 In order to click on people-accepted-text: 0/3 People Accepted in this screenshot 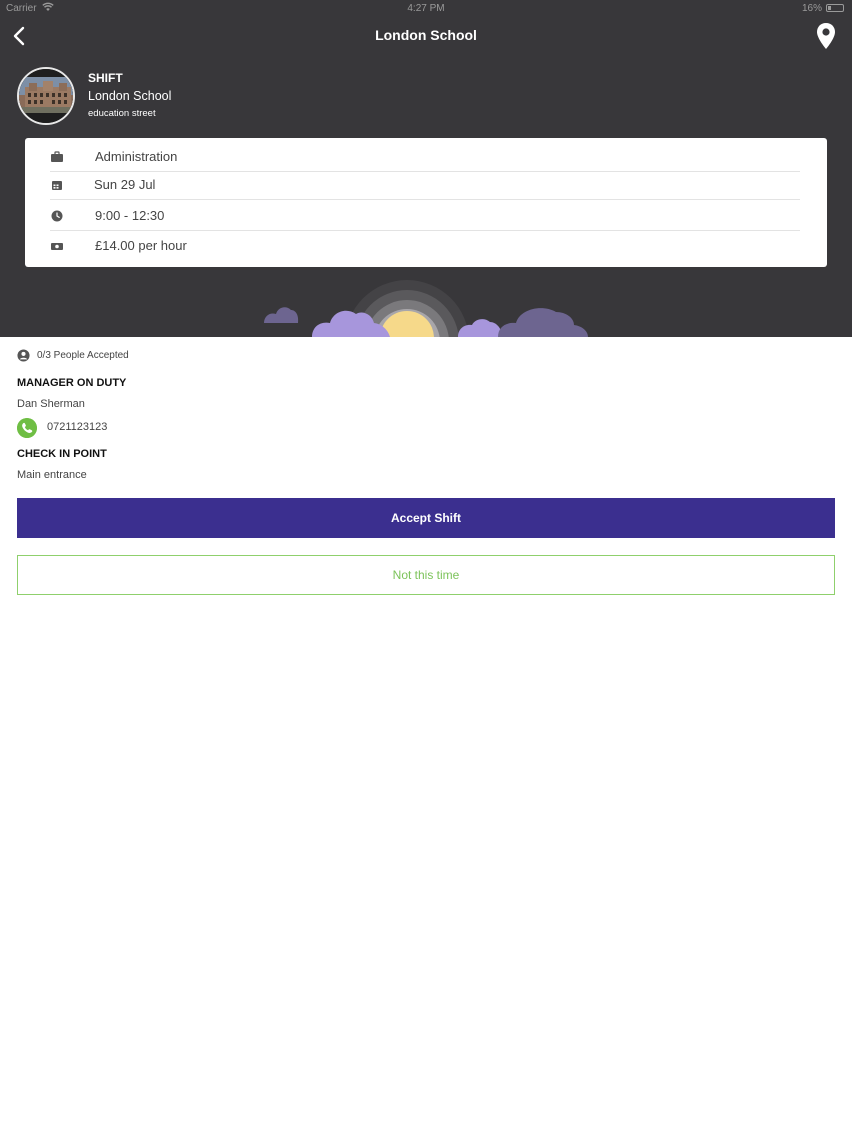, I will do `click(83, 355)`.